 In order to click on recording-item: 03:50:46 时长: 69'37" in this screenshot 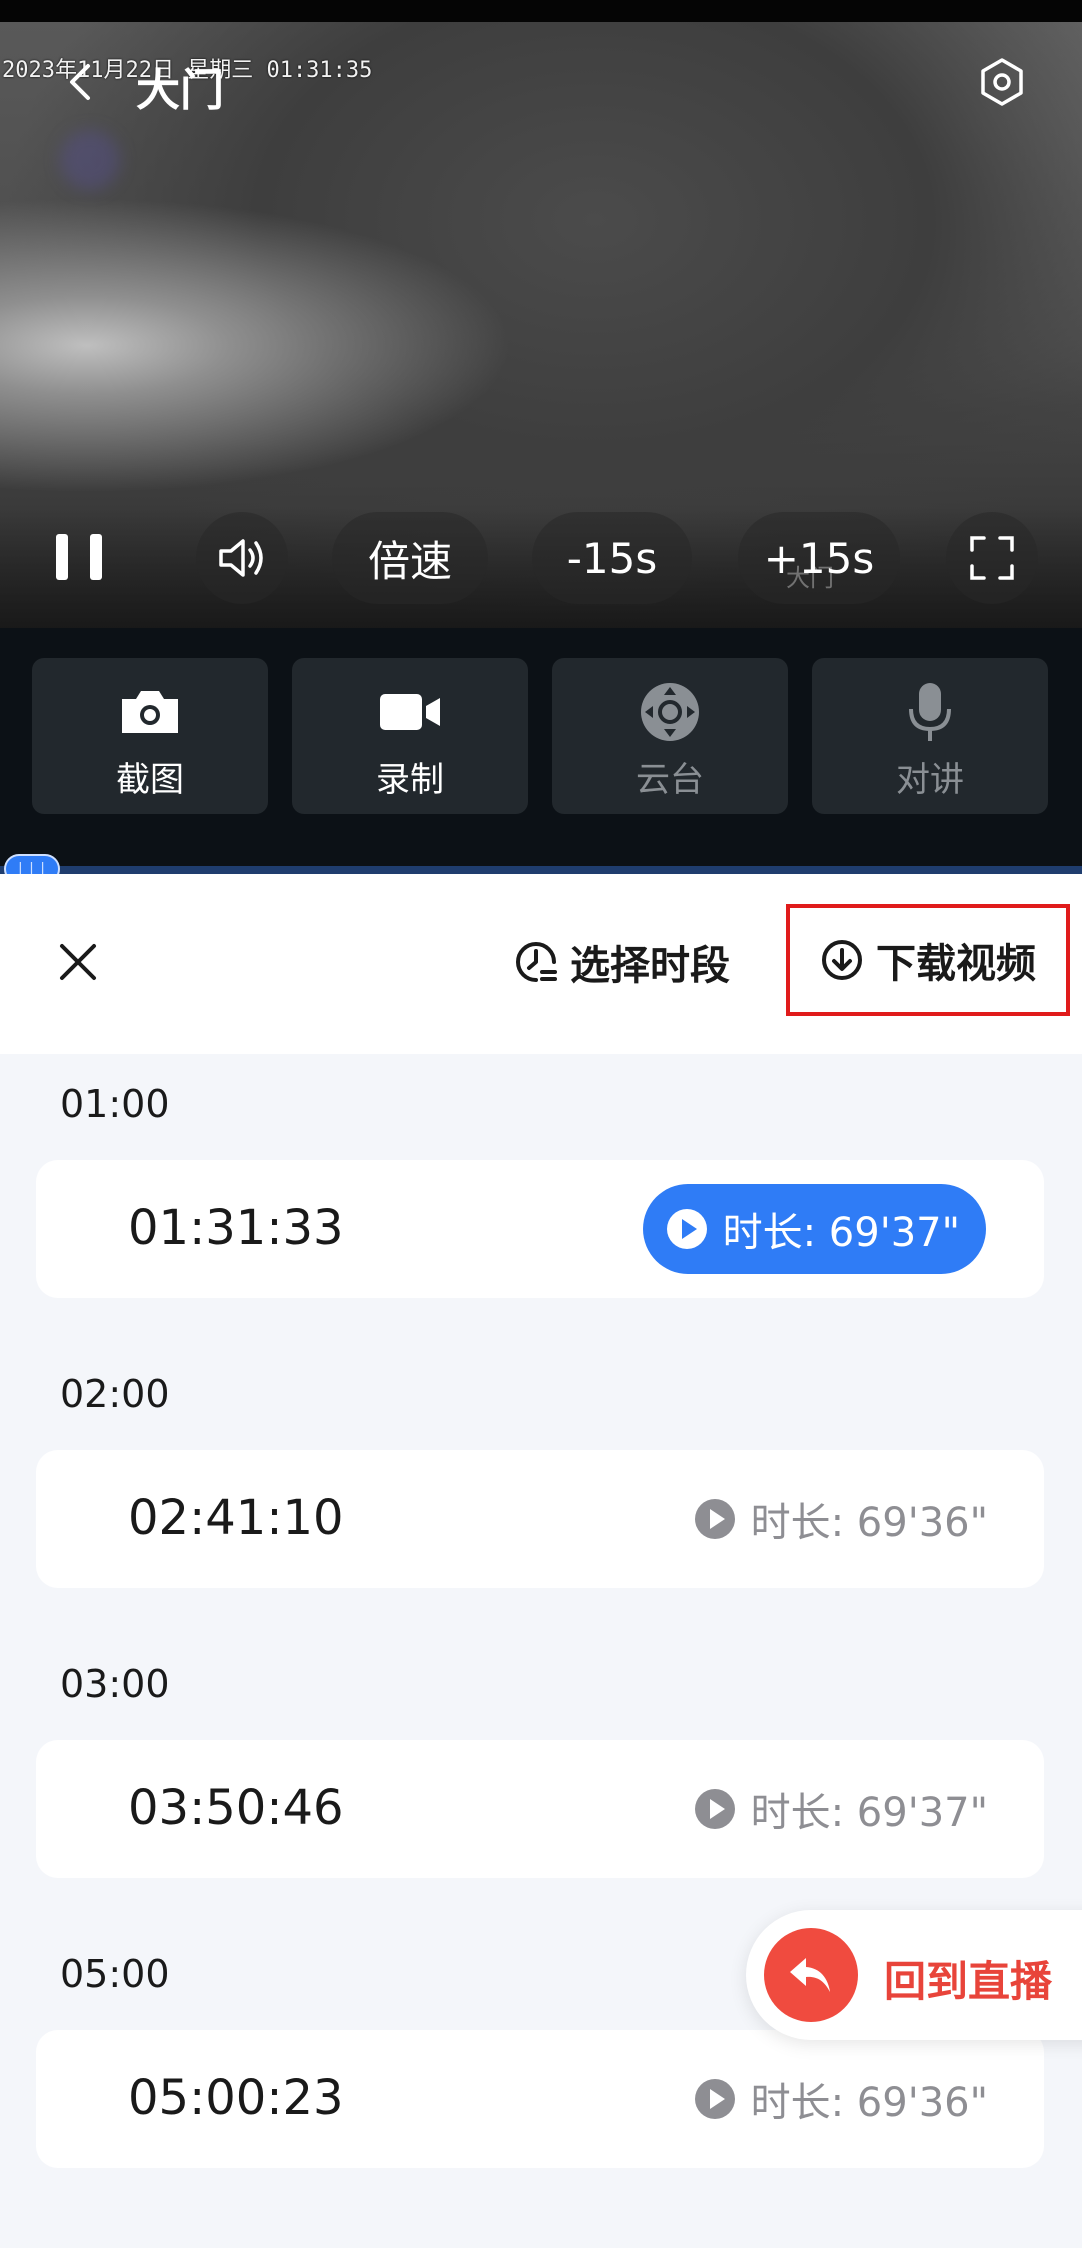, I will do `click(540, 1809)`.